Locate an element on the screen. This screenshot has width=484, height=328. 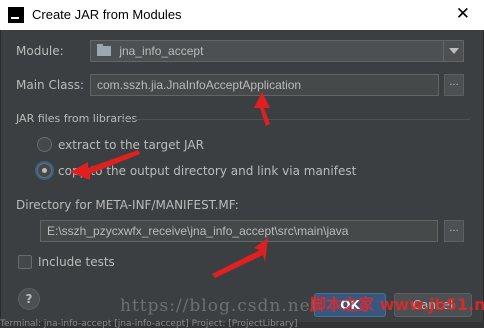
radio-extract-label: extract to the target JAR is located at coordinates (131, 145).